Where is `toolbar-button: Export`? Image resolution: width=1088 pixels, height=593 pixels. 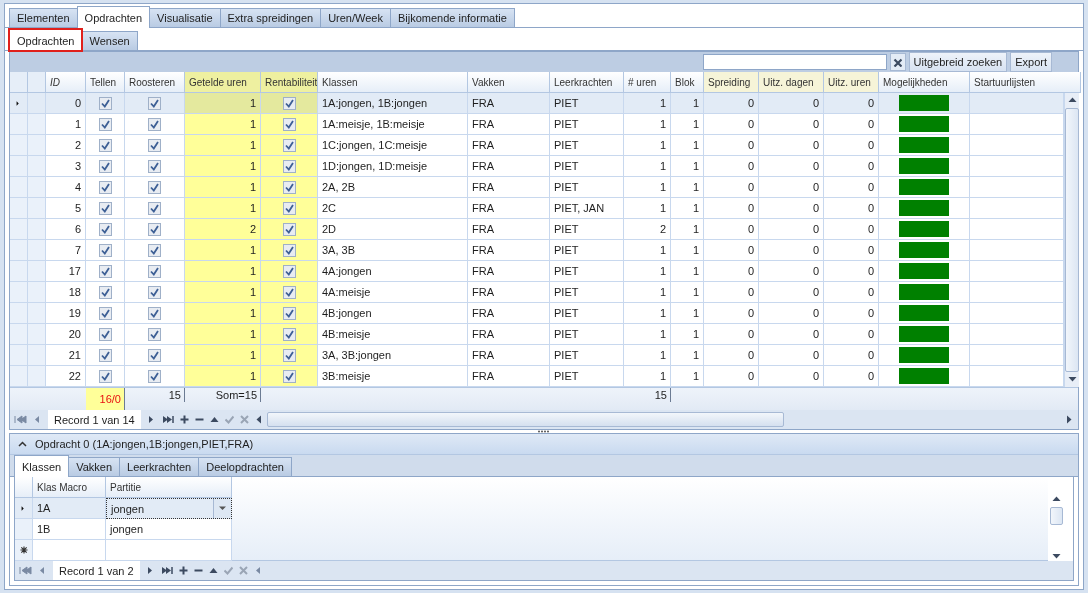 toolbar-button: Export is located at coordinates (1031, 62).